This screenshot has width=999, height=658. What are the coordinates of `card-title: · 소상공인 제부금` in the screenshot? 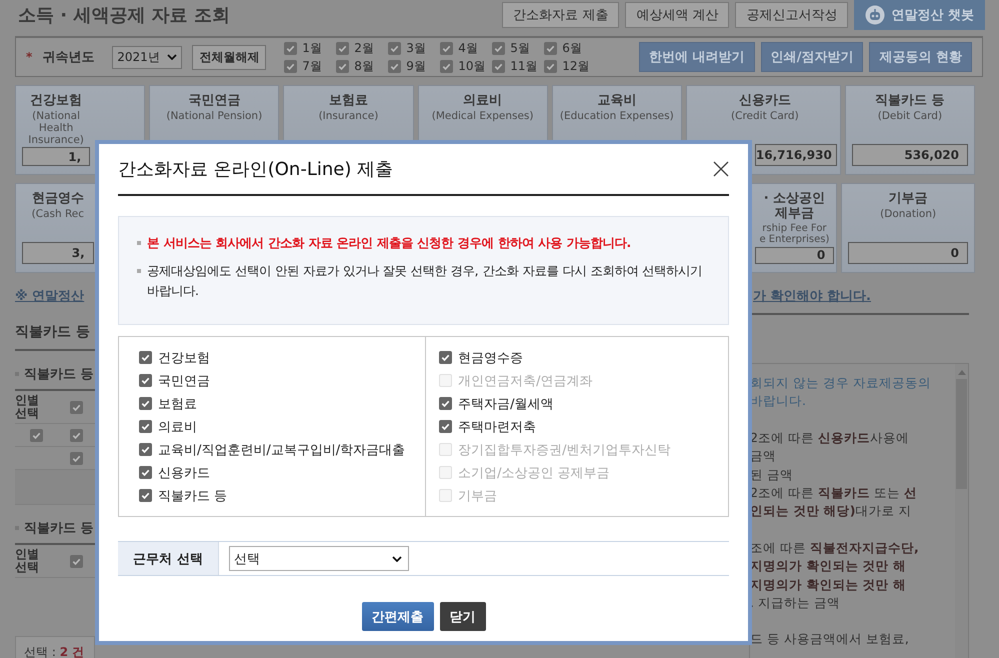 It's located at (795, 207).